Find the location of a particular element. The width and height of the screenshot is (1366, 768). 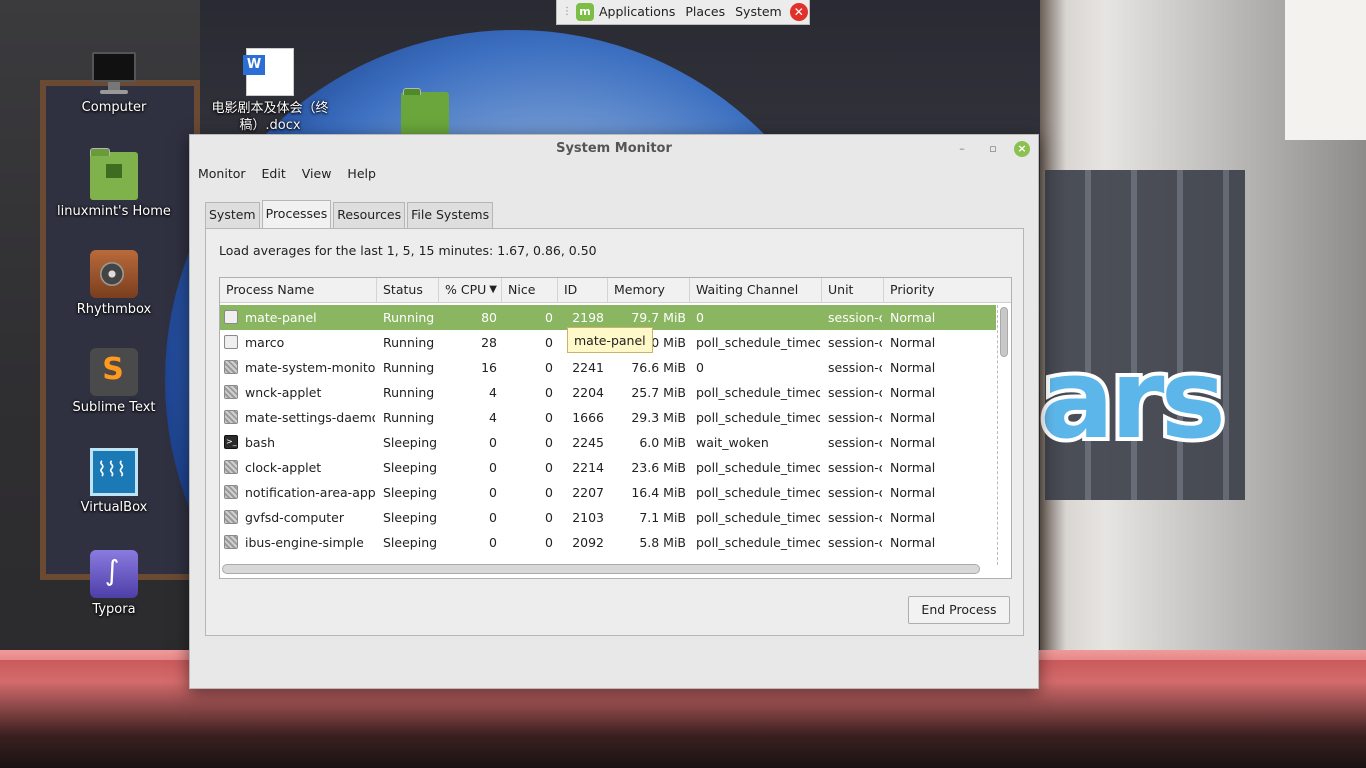

column-id: ID is located at coordinates (583, 290).